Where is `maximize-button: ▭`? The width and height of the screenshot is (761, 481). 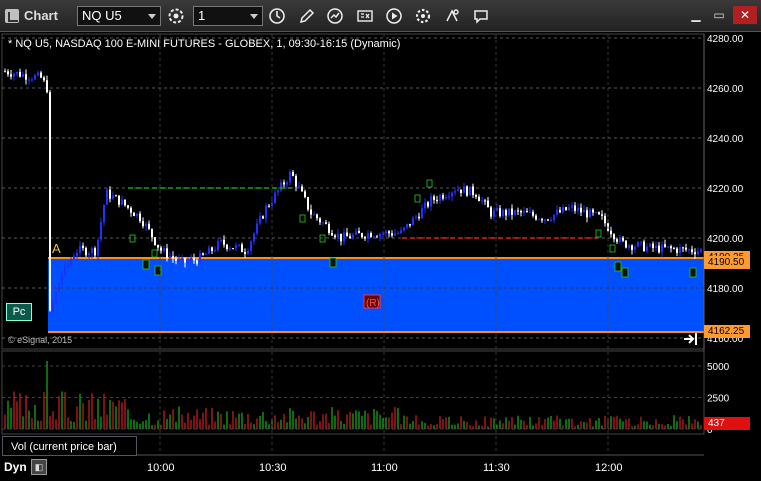 maximize-button: ▭ is located at coordinates (719, 15).